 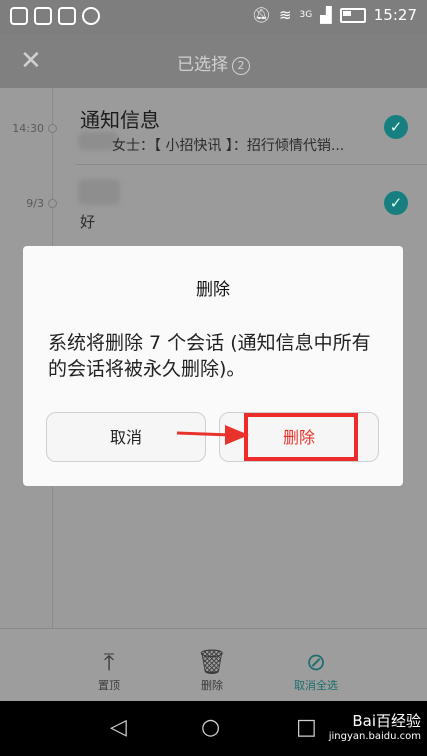 I want to click on pin-button: ⤒ 置顶, so click(x=109, y=670).